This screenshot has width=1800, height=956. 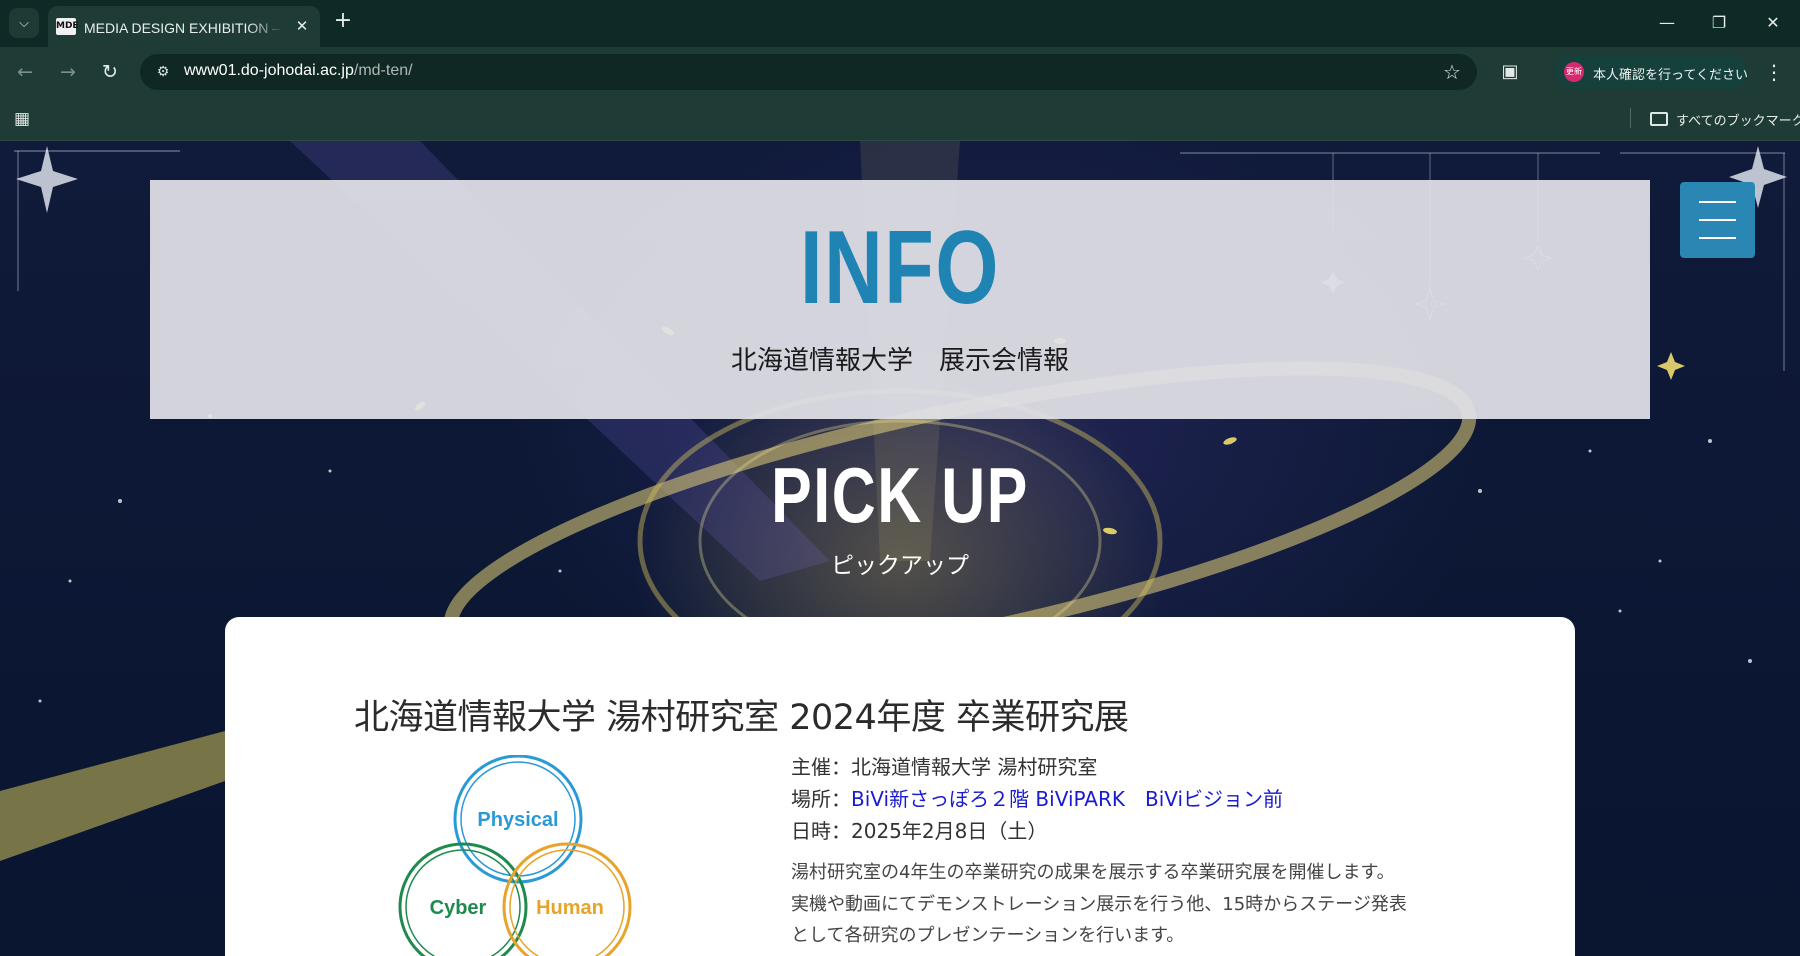 What do you see at coordinates (741, 714) in the screenshot?
I see `event-title: 北海道情報大学 湯村研究室 2024年度 卒業研究展` at bounding box center [741, 714].